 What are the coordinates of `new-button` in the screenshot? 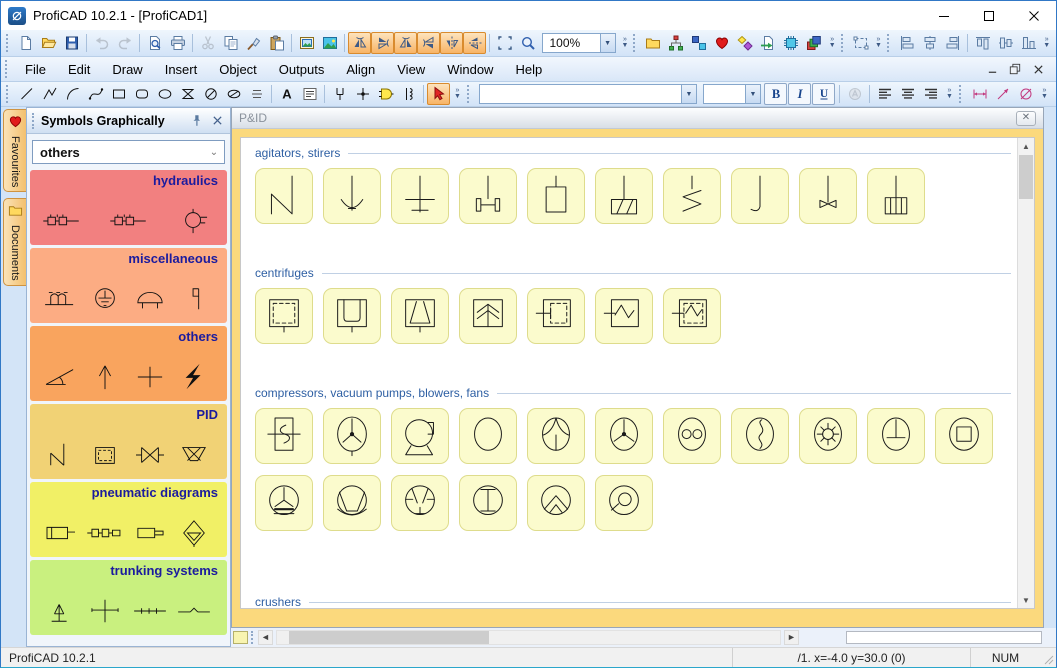 It's located at (25, 43).